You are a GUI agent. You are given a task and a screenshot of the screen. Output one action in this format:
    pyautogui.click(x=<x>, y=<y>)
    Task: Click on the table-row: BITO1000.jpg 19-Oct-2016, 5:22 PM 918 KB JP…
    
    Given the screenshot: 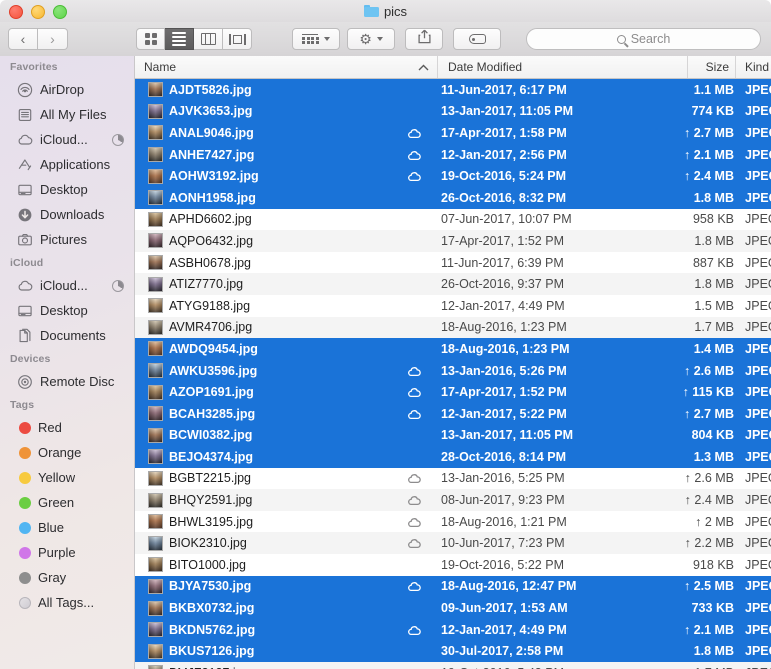 What is the action you would take?
    pyautogui.click(x=453, y=565)
    